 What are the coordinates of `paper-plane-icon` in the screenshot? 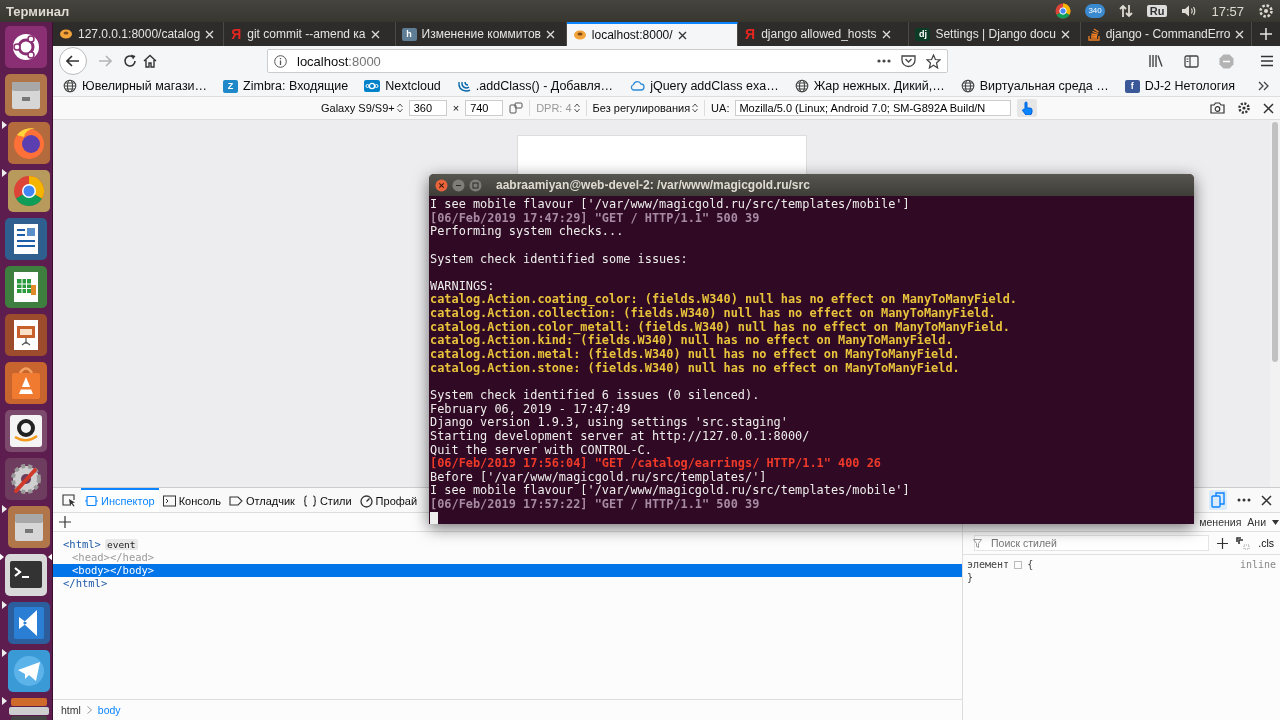 It's located at (28, 671).